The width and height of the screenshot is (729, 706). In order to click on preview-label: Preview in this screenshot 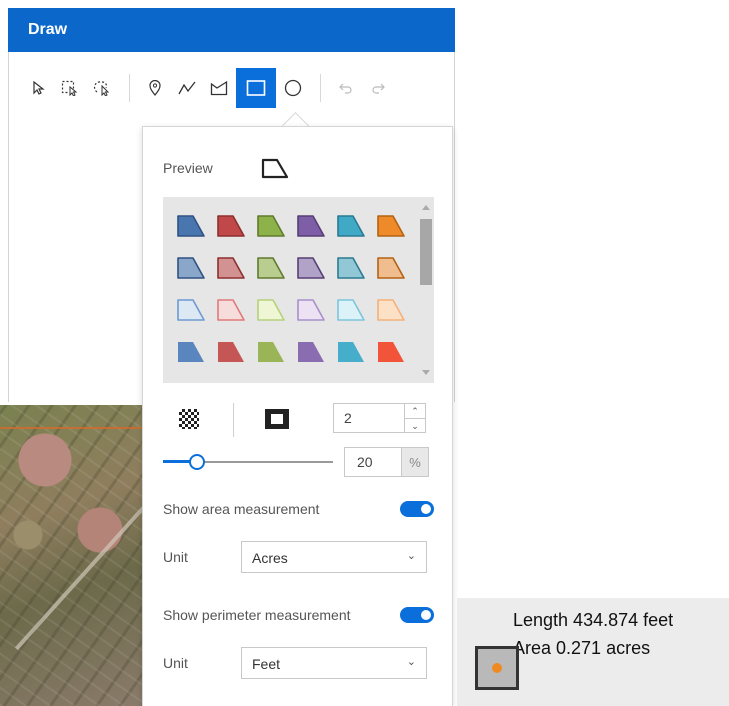, I will do `click(188, 168)`.